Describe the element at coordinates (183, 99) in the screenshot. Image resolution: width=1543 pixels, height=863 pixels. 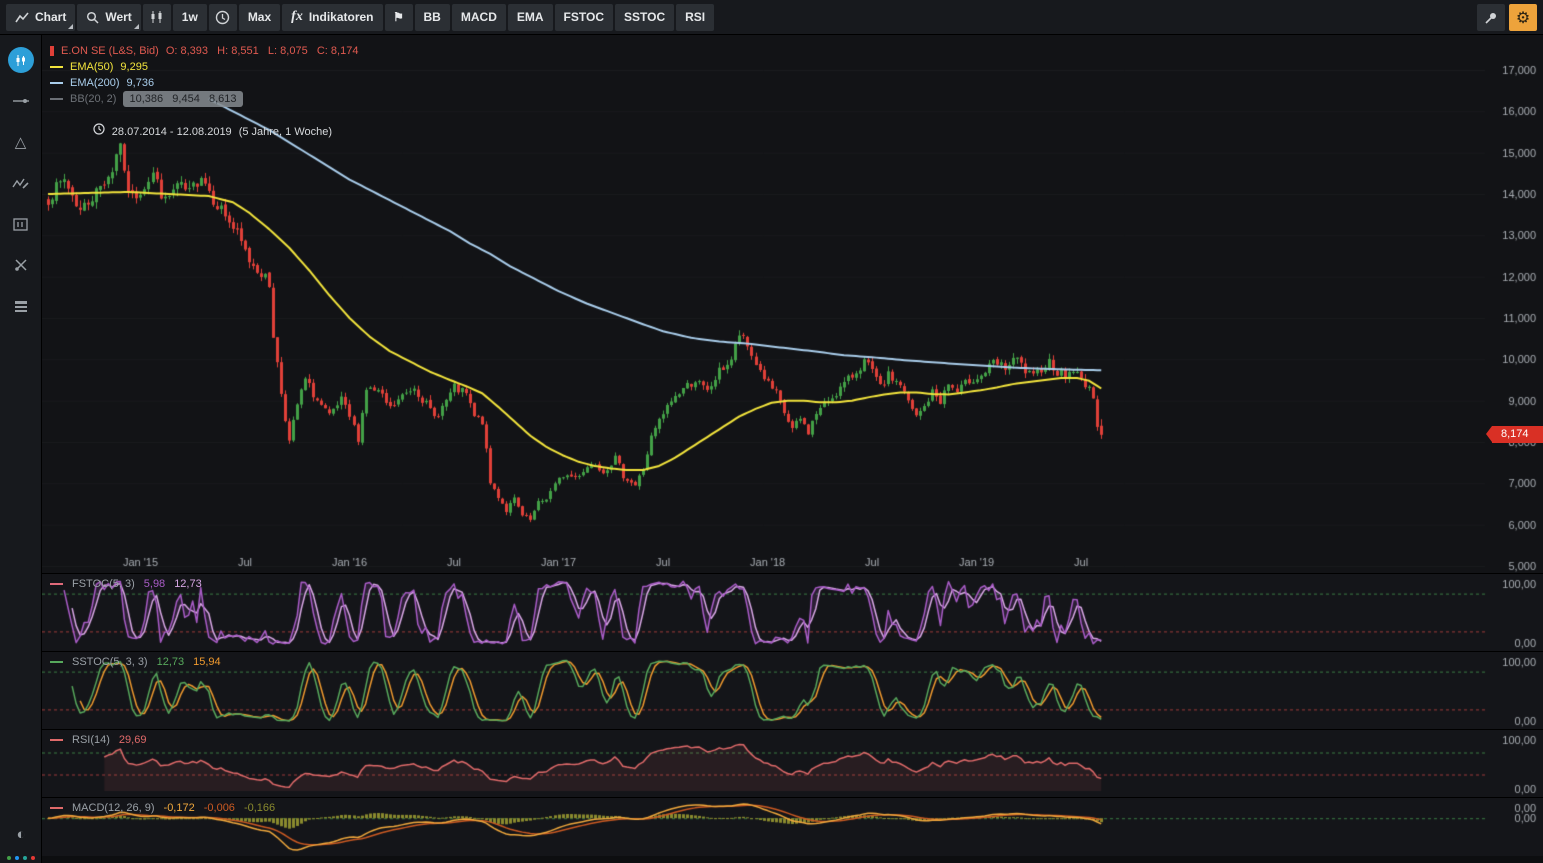
I see `bollinger-values: 10,386 9,454 8,613` at that location.